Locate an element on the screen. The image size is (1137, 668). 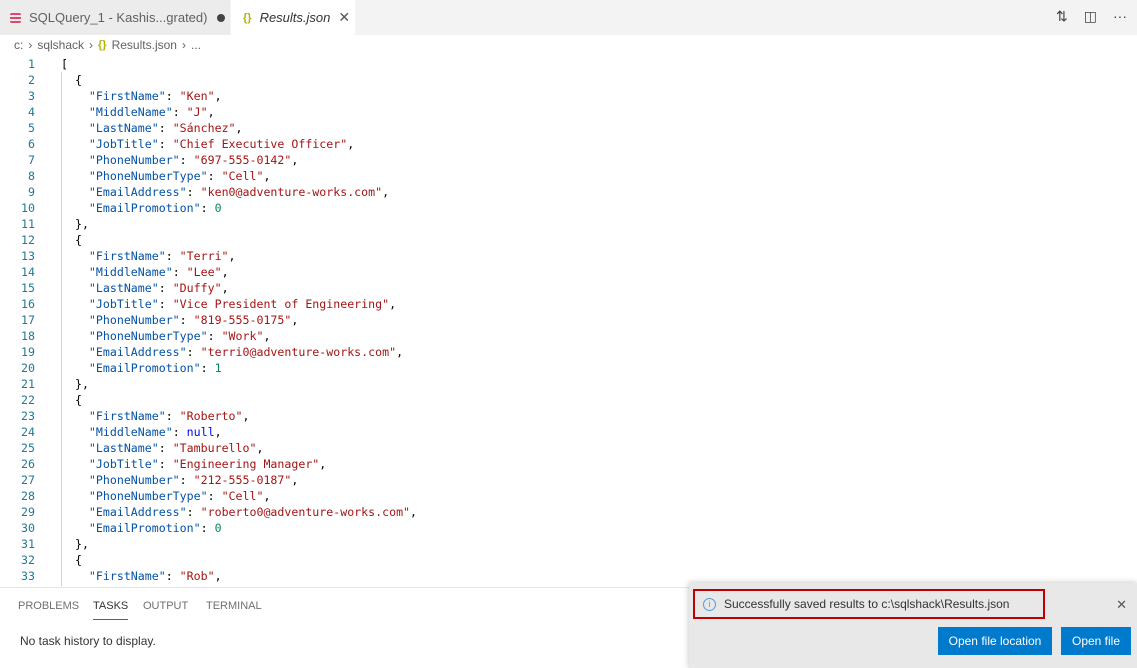
code-line: 2 { is located at coordinates (568, 80).